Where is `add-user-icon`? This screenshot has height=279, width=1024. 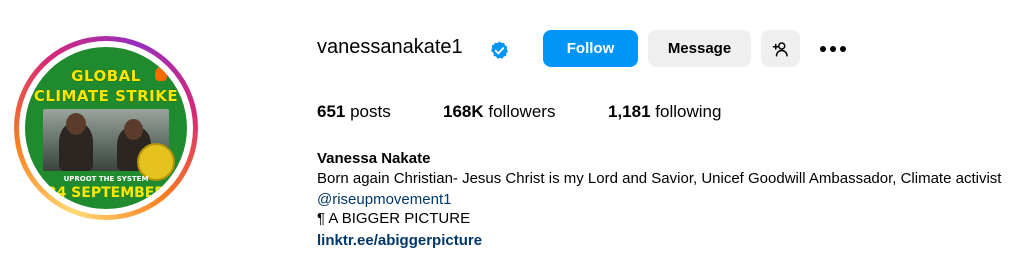
add-user-icon is located at coordinates (780, 48).